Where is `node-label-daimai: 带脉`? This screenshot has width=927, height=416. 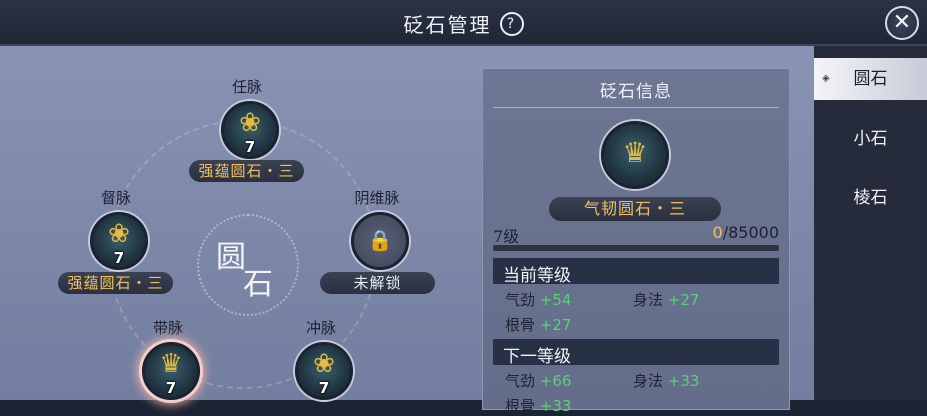
node-label-daimai: 带脉 is located at coordinates (167, 328).